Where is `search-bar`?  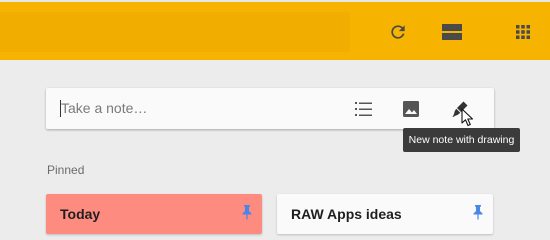 search-bar is located at coordinates (175, 32).